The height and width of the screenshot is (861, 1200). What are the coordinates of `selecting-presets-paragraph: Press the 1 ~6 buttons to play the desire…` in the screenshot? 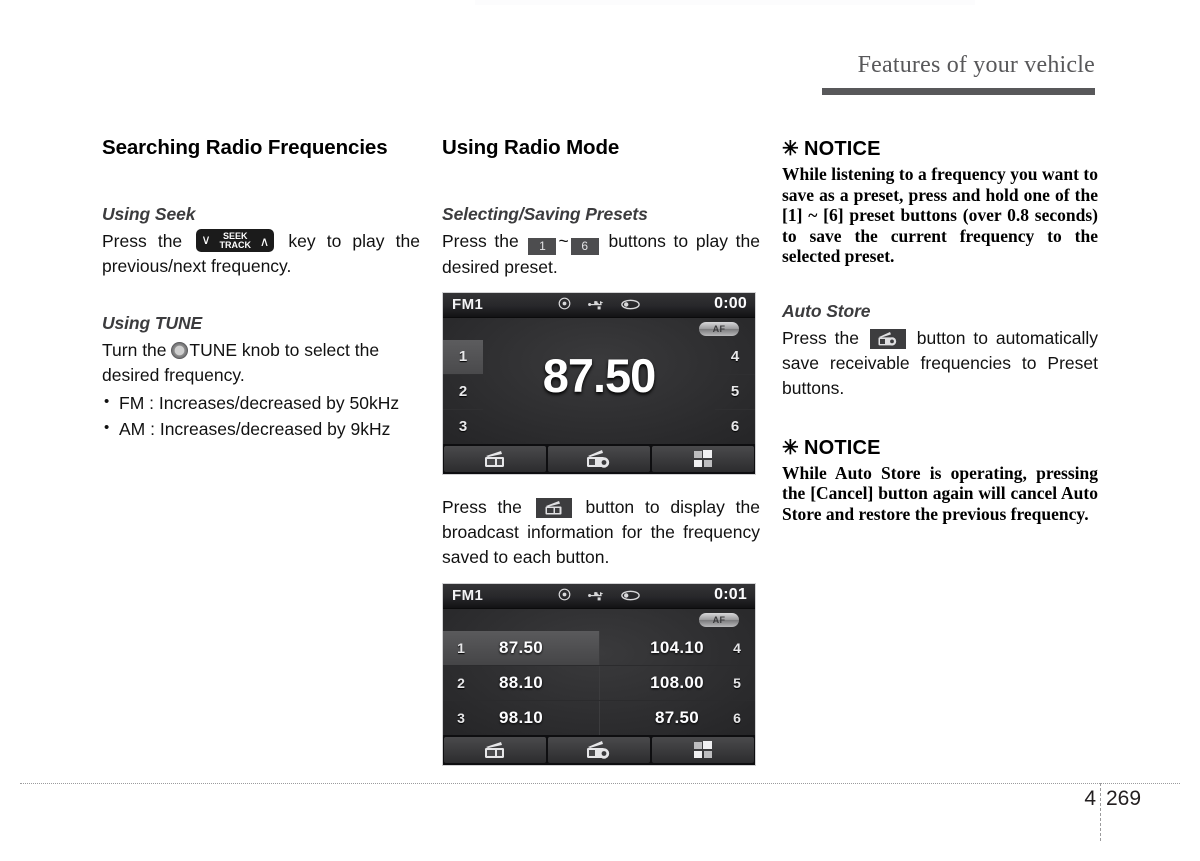 It's located at (601, 254).